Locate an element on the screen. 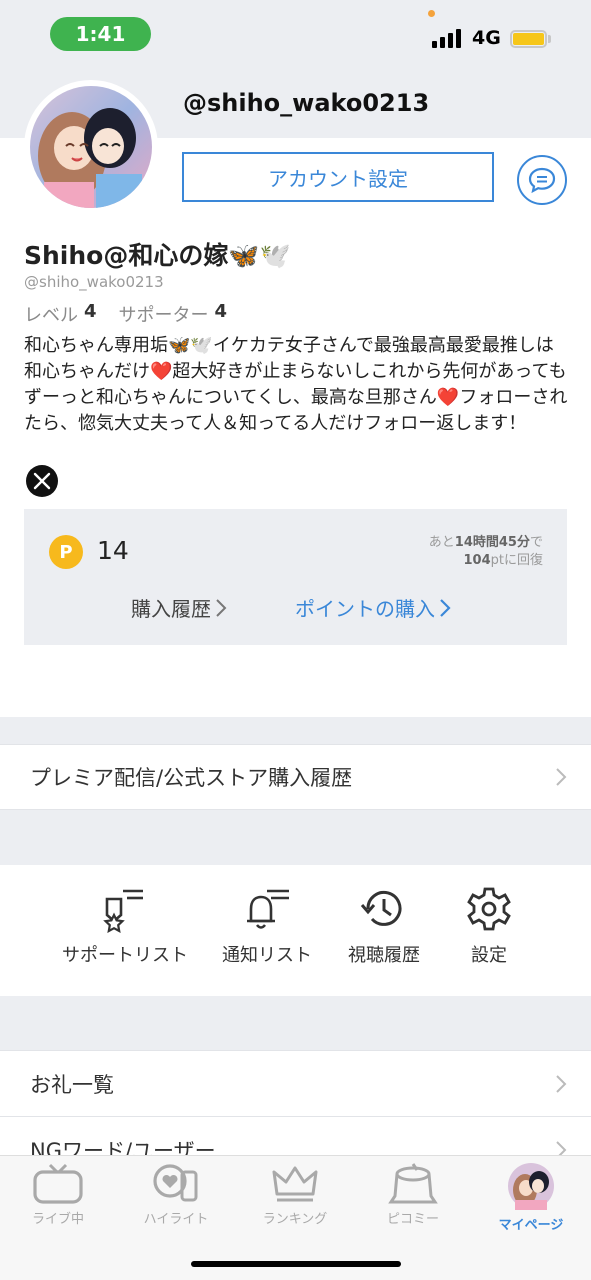 This screenshot has height=1280, width=591. shortcut-row: サポートリスト 通知リスト 視聴履歴 設定 is located at coordinates (295, 930).